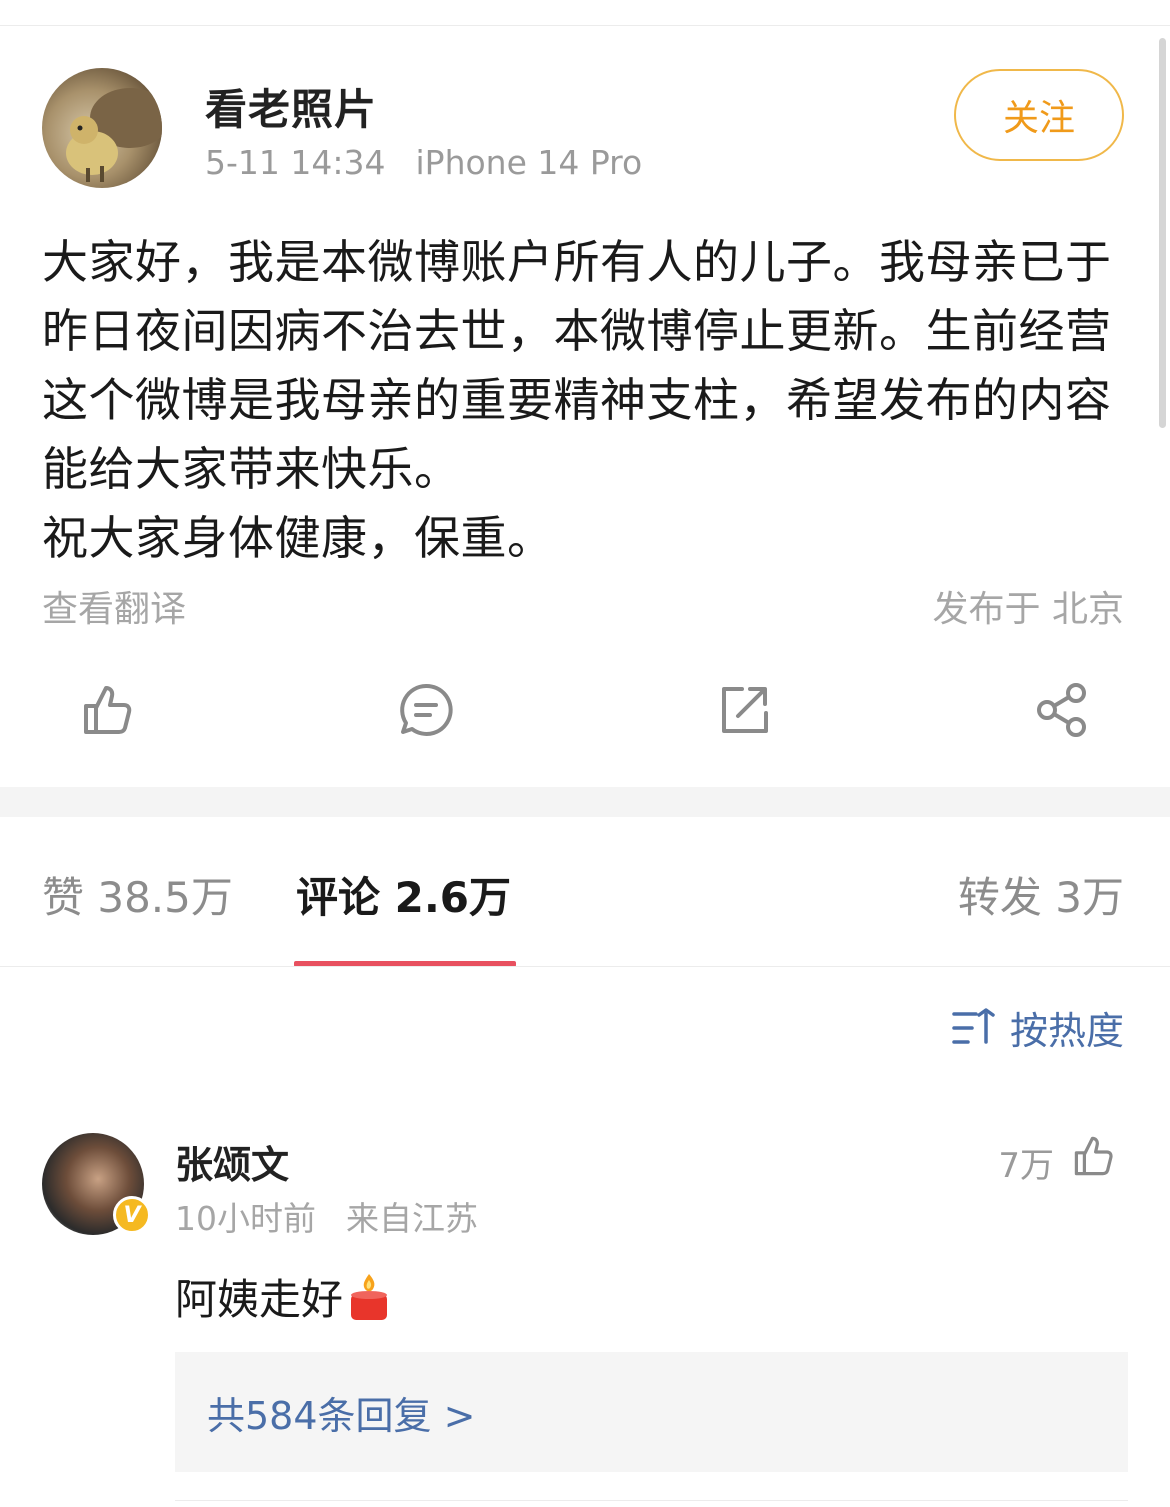 Image resolution: width=1170 pixels, height=1507 pixels. I want to click on view-replies-link: 共584条回复 >, so click(651, 1412).